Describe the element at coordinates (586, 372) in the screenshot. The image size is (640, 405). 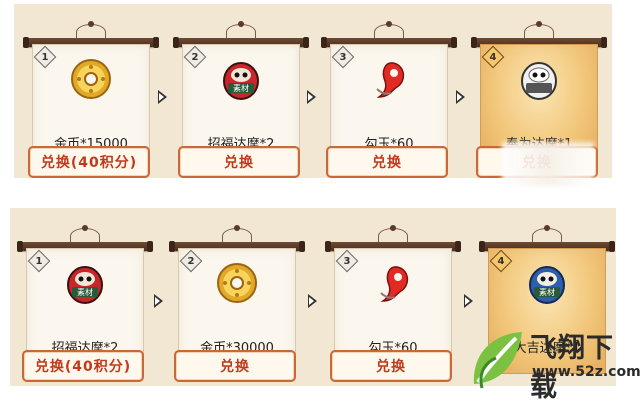
I see `watermark-url: www.52z.com` at that location.